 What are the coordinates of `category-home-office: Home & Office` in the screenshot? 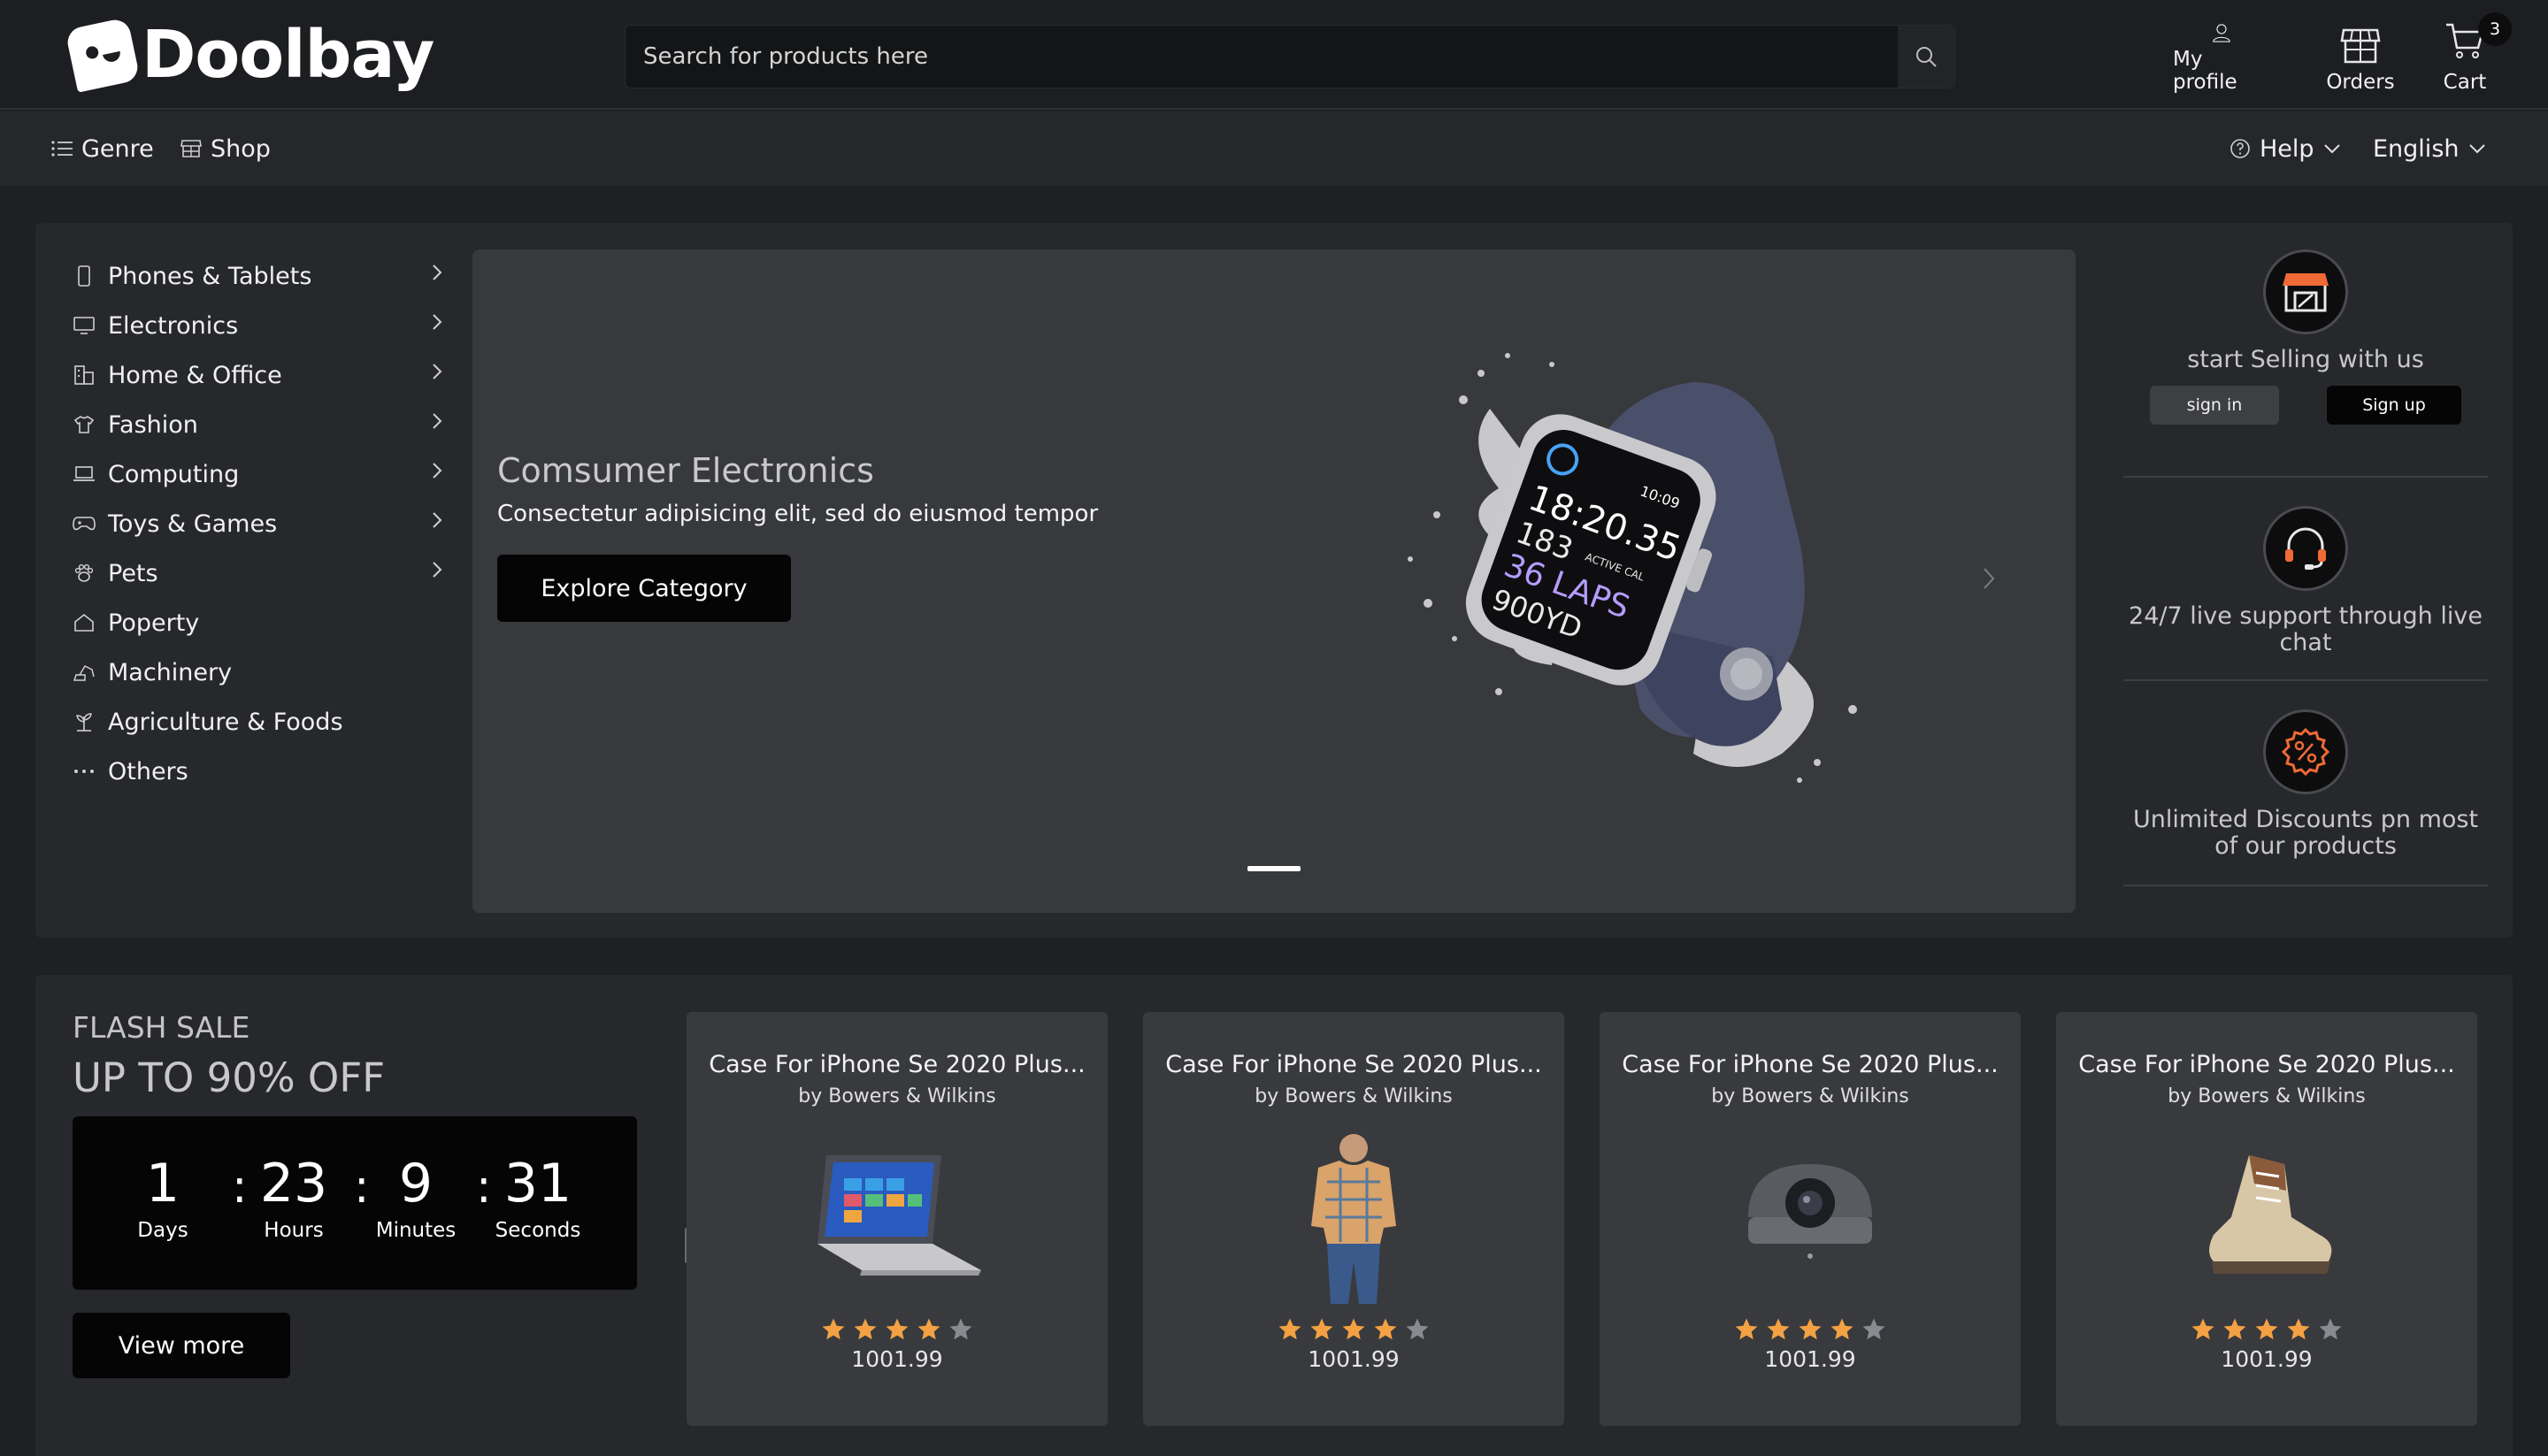 It's located at (256, 375).